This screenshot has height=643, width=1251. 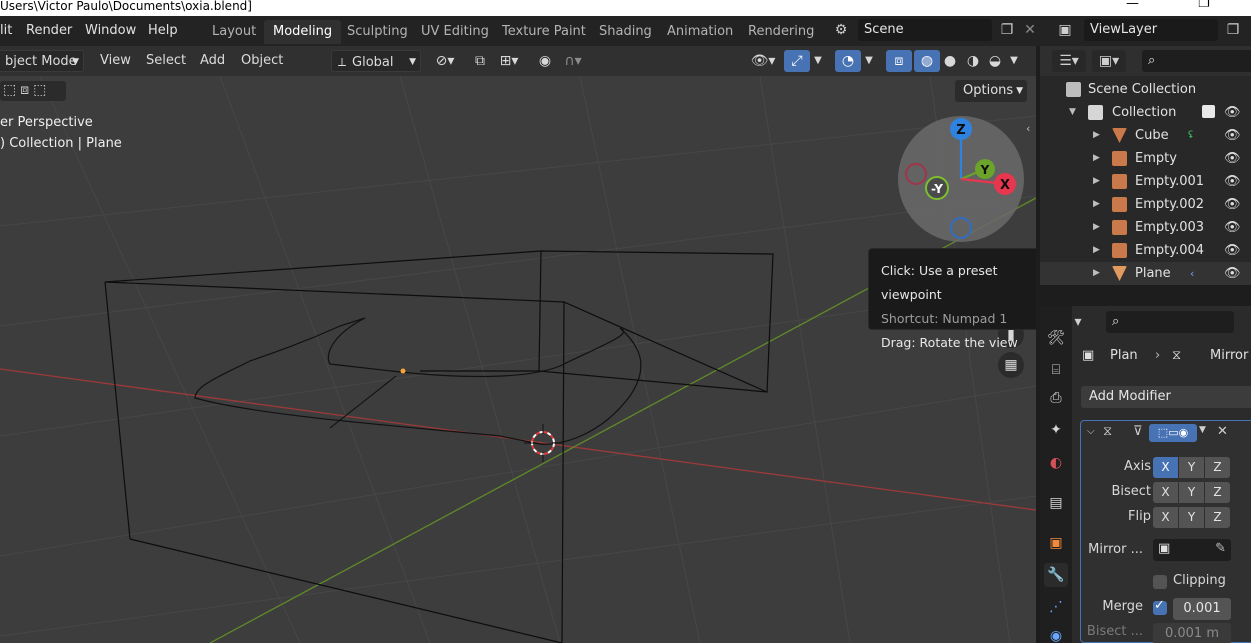 I want to click on object-tab-icon: ▣, so click(x=1056, y=543).